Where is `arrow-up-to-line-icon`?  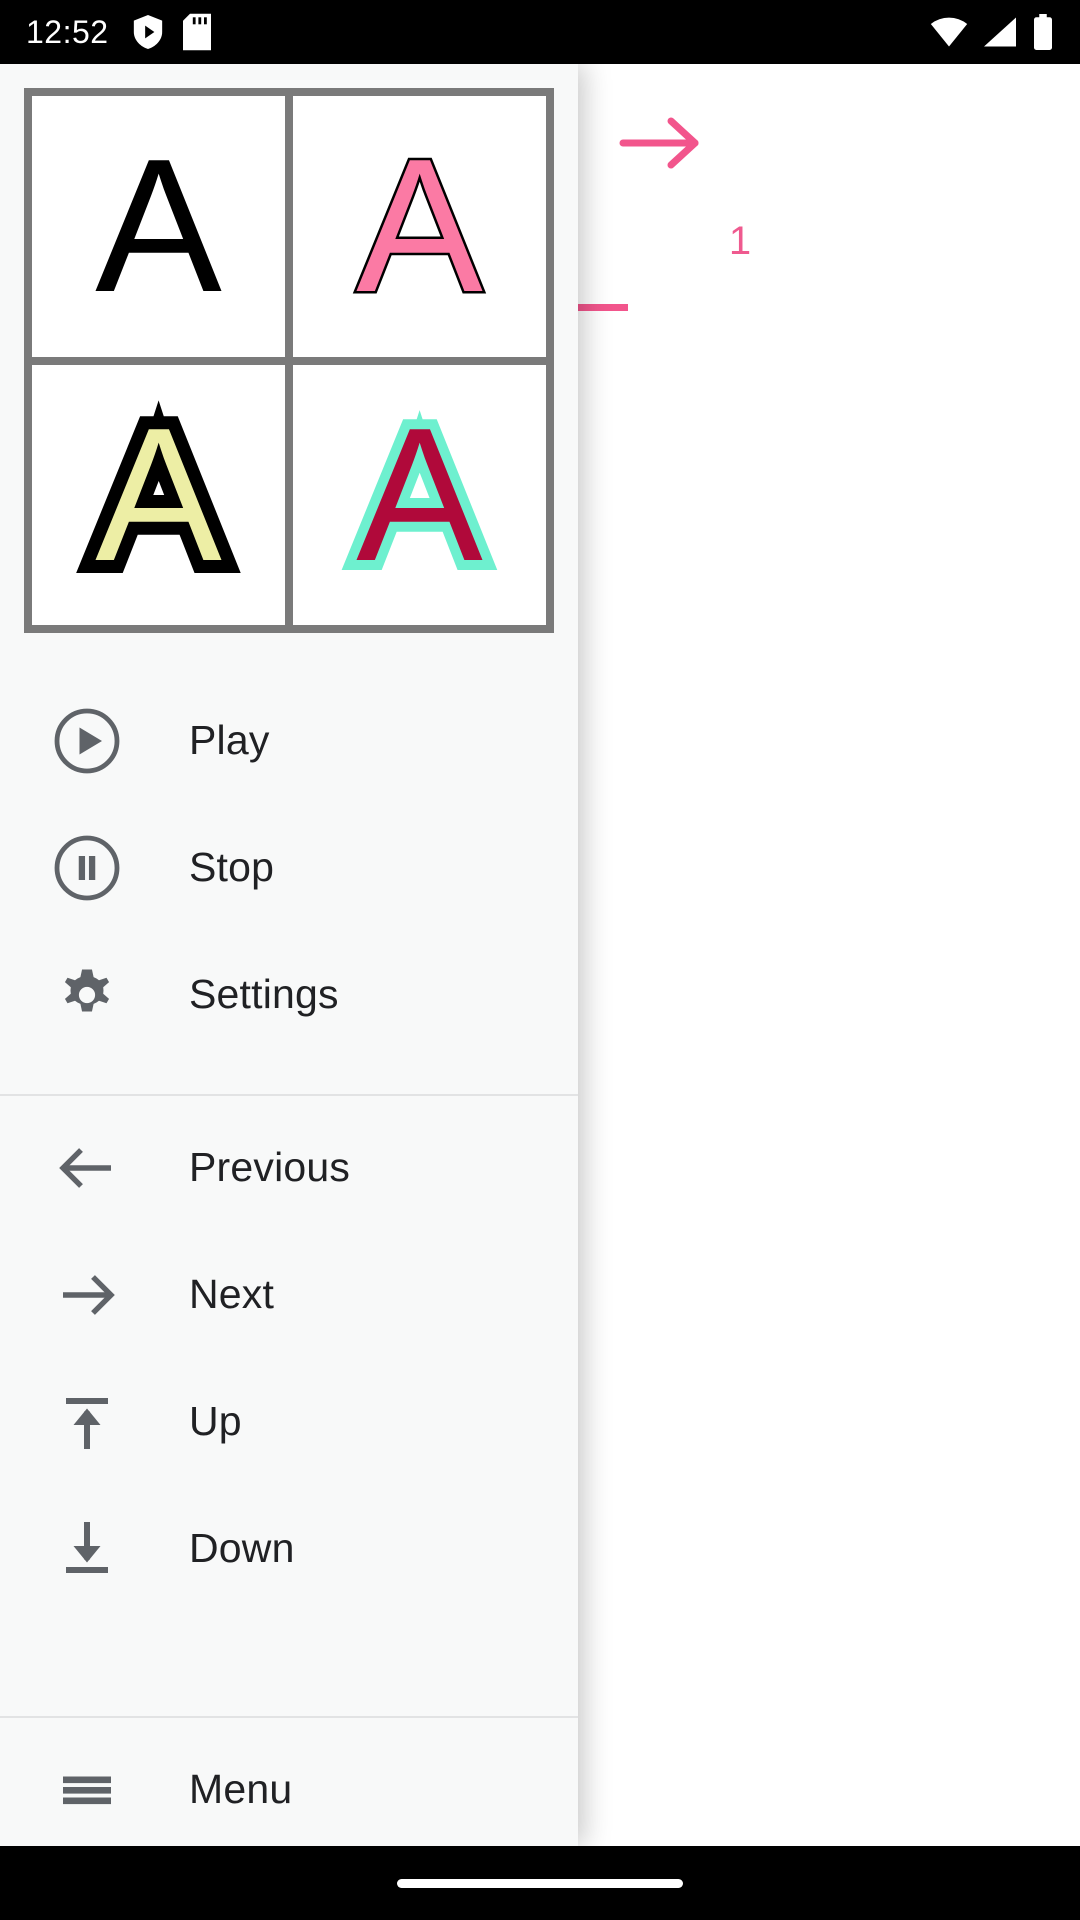
arrow-up-to-line-icon is located at coordinates (87, 1422).